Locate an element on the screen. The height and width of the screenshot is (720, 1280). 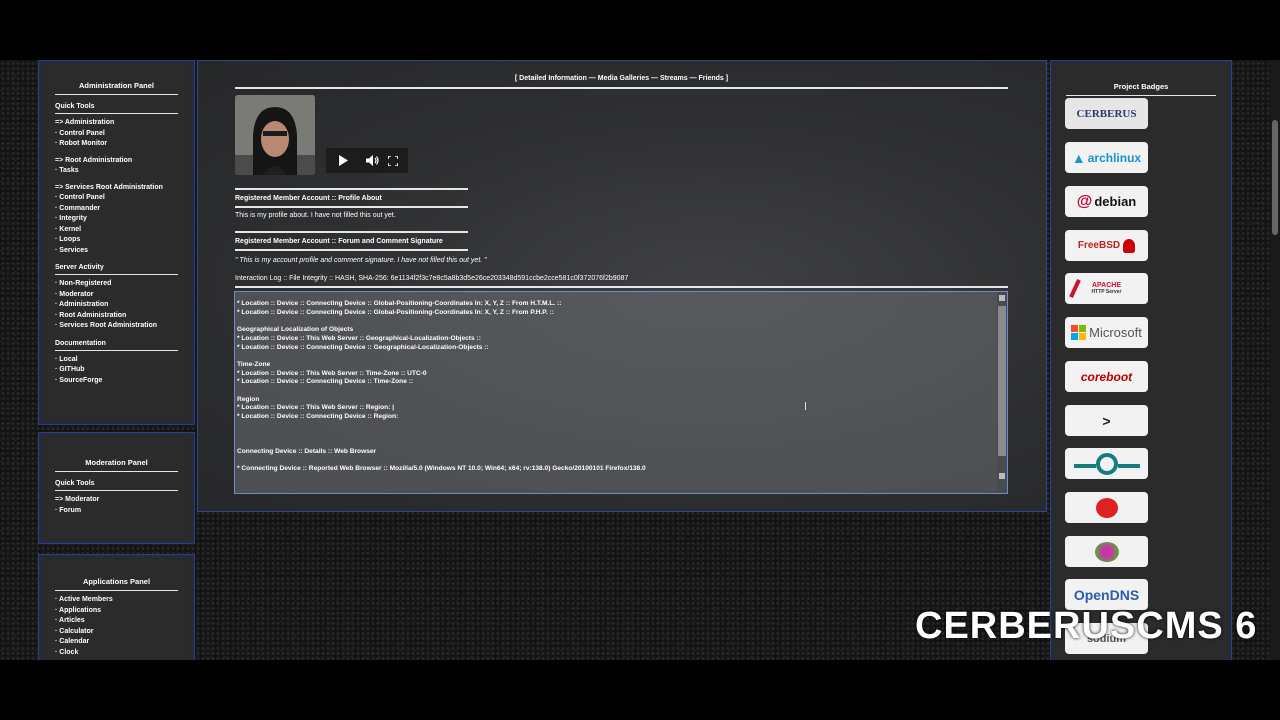
media-player-controls is located at coordinates (367, 160).